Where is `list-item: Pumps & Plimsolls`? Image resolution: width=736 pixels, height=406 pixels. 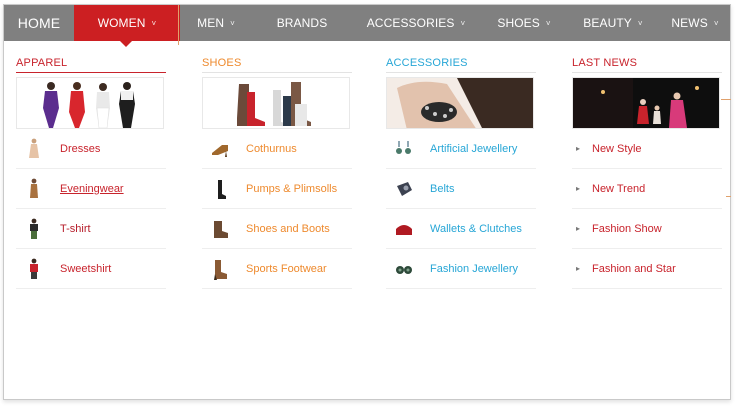 list-item: Pumps & Plimsolls is located at coordinates (277, 189).